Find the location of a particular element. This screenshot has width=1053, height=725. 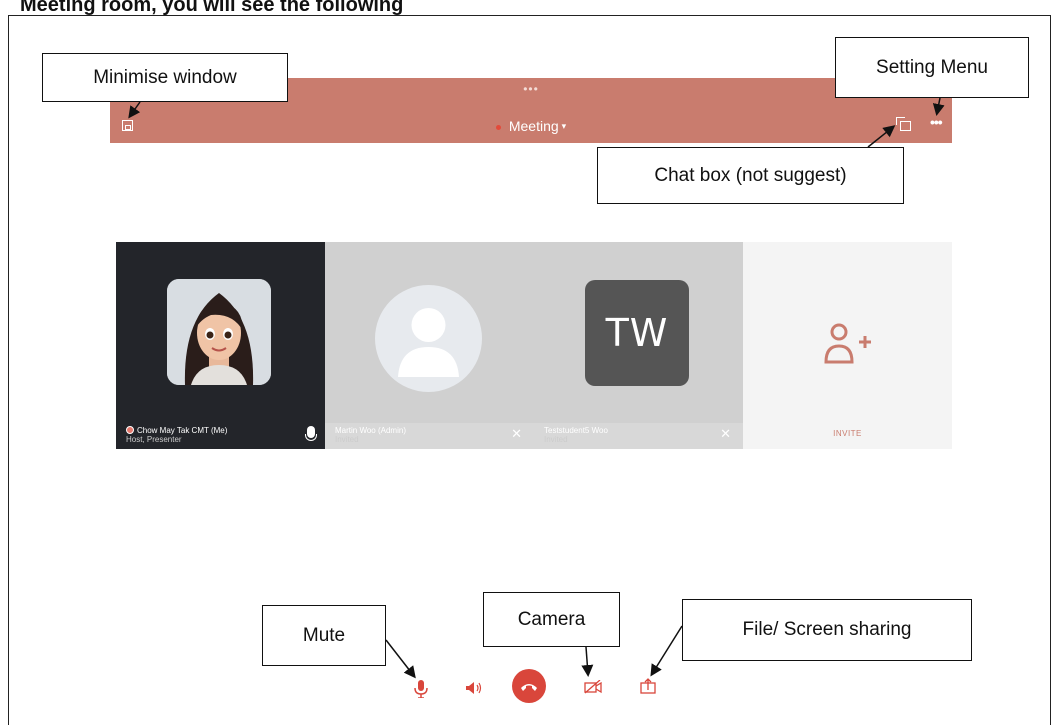

recording-dot-icon is located at coordinates (498, 127).